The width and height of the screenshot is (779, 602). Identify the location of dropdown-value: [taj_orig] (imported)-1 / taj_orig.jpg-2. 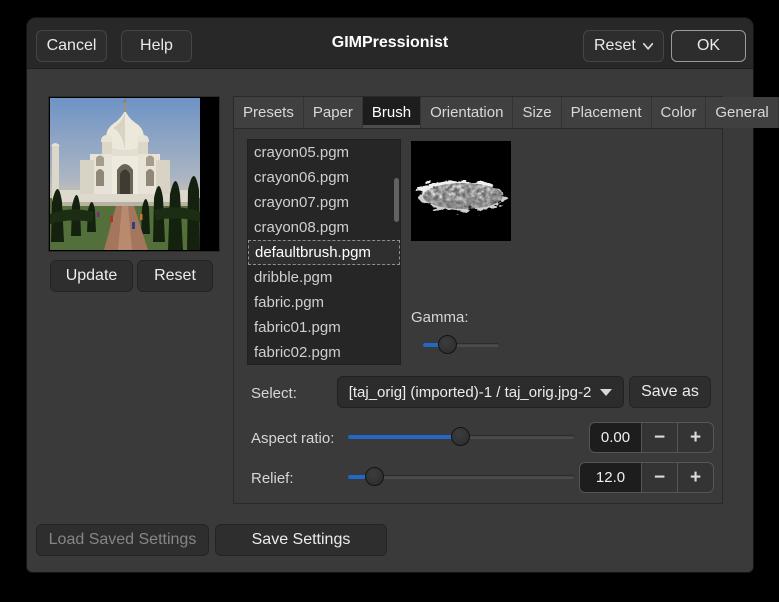
(470, 392).